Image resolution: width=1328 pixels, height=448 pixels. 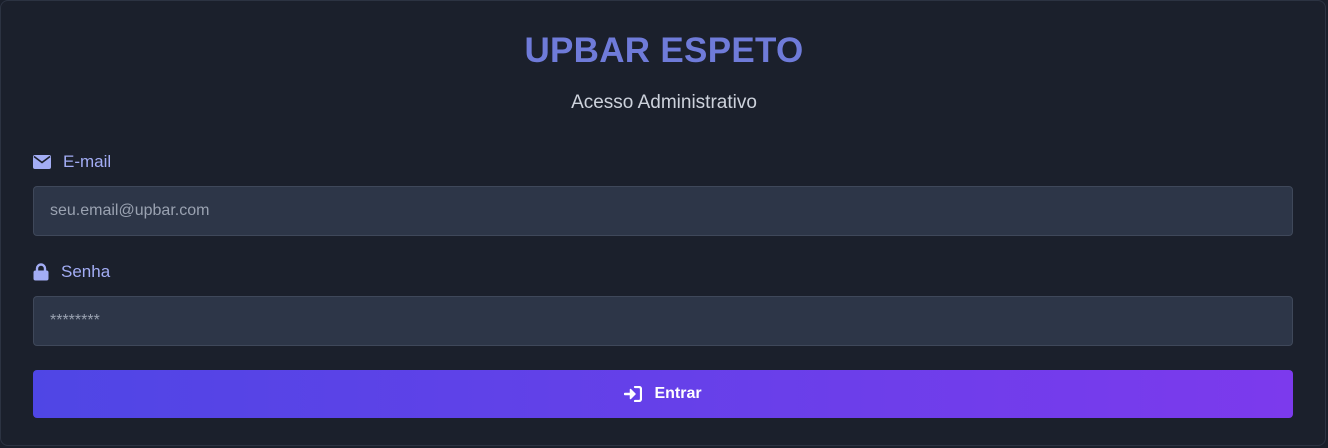 What do you see at coordinates (633, 394) in the screenshot?
I see `sign-in-icon` at bounding box center [633, 394].